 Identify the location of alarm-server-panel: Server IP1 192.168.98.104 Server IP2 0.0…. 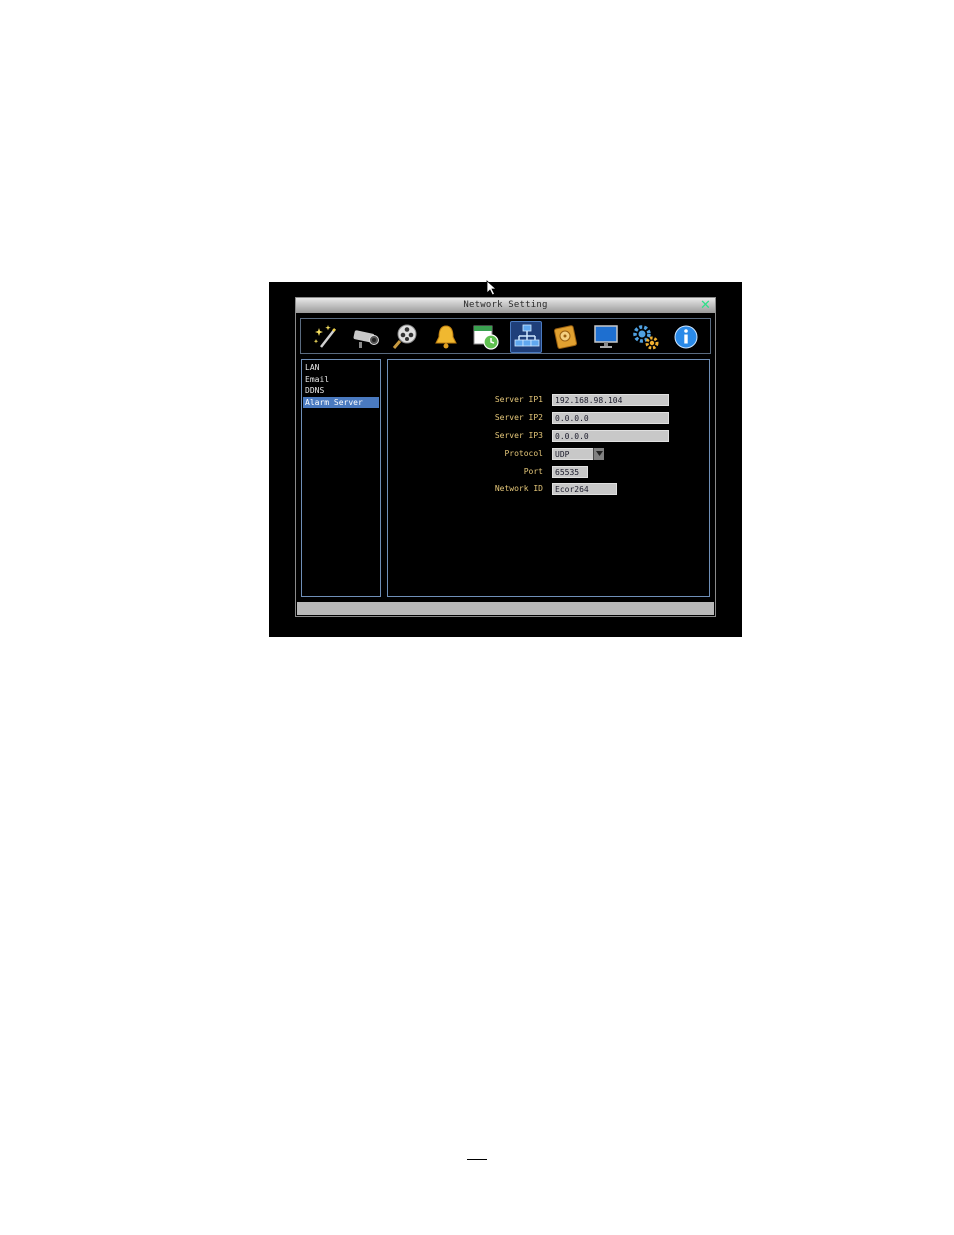
(548, 478).